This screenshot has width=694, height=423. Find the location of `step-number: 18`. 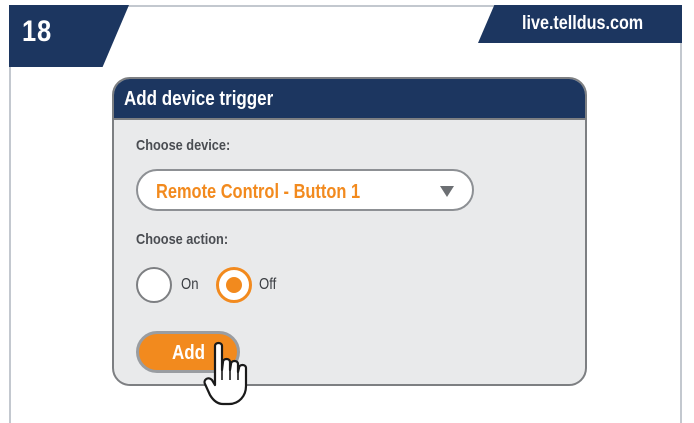

step-number: 18 is located at coordinates (37, 31).